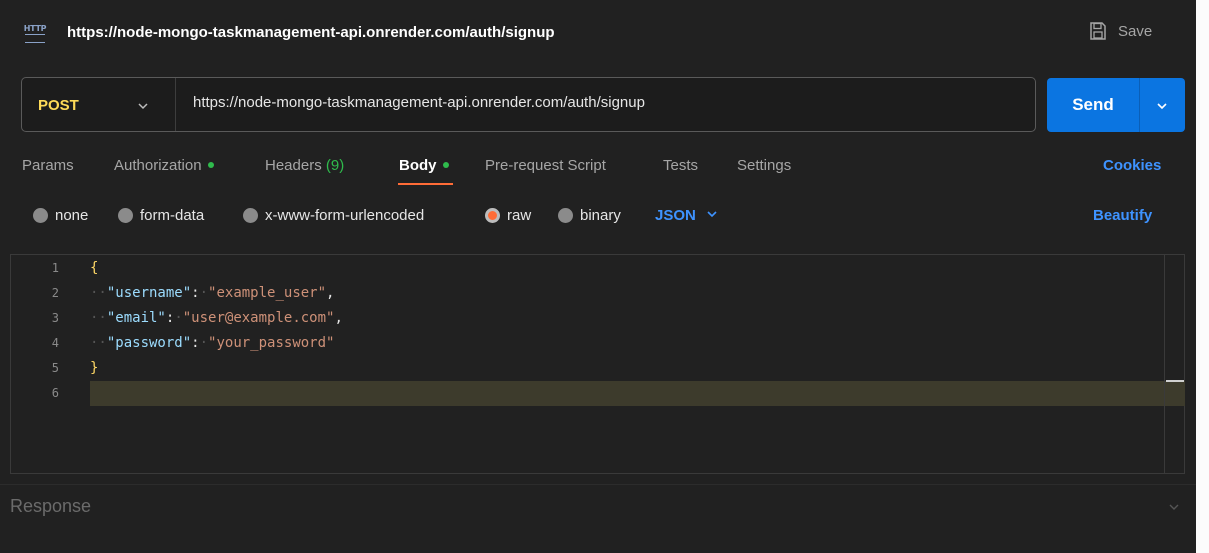 Image resolution: width=1209 pixels, height=553 pixels. Describe the element at coordinates (589, 215) in the screenshot. I see `radio-binary: binary` at that location.